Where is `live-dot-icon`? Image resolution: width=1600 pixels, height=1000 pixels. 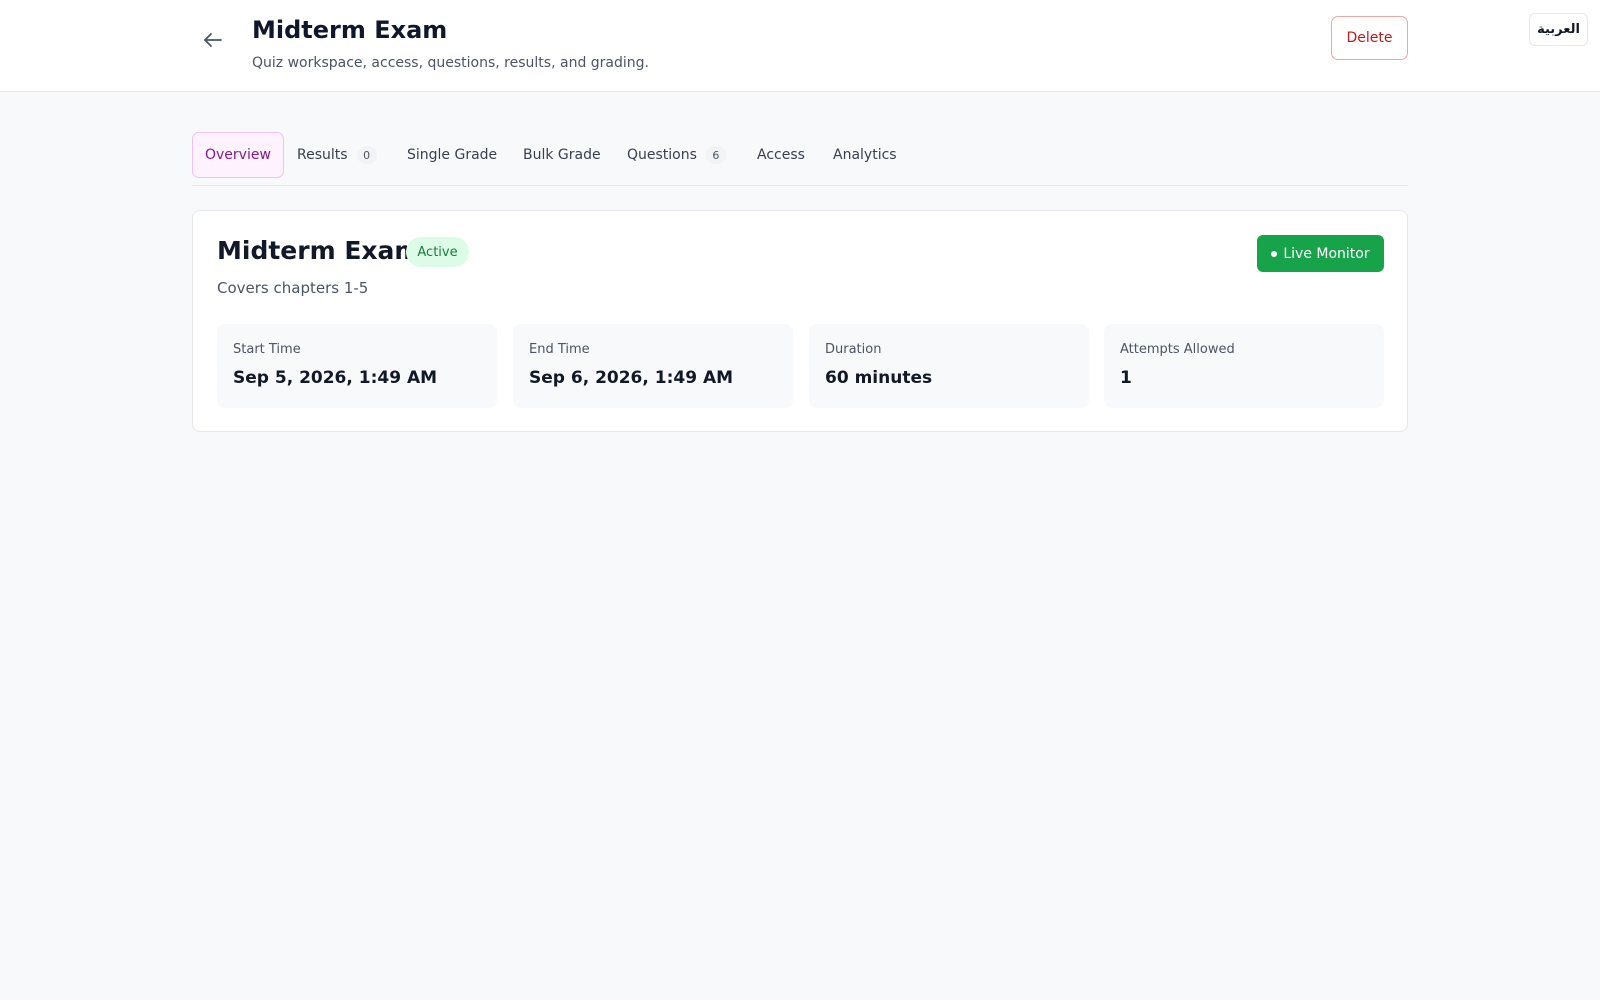
live-dot-icon is located at coordinates (1274, 253).